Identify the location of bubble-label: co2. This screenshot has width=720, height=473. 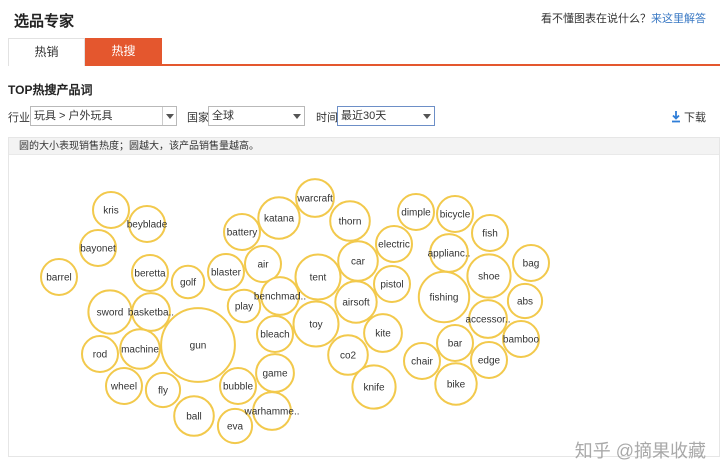
(348, 356).